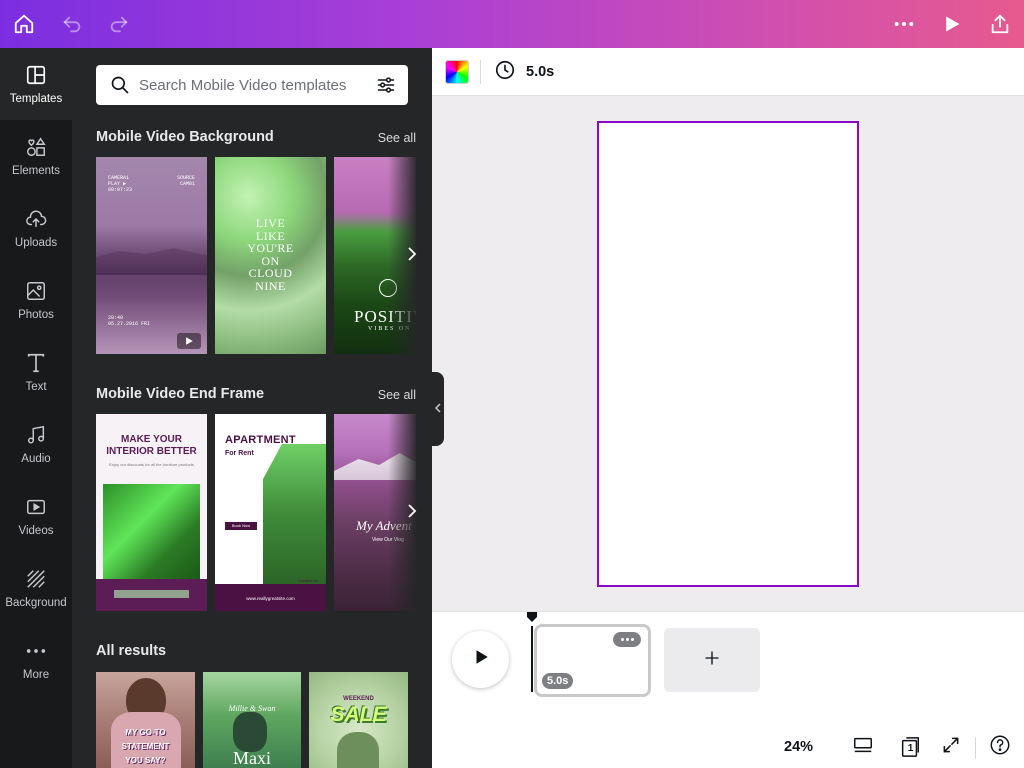 This screenshot has width=1024, height=768. What do you see at coordinates (728, 72) in the screenshot?
I see `editor-toolbar: 5.0s` at bounding box center [728, 72].